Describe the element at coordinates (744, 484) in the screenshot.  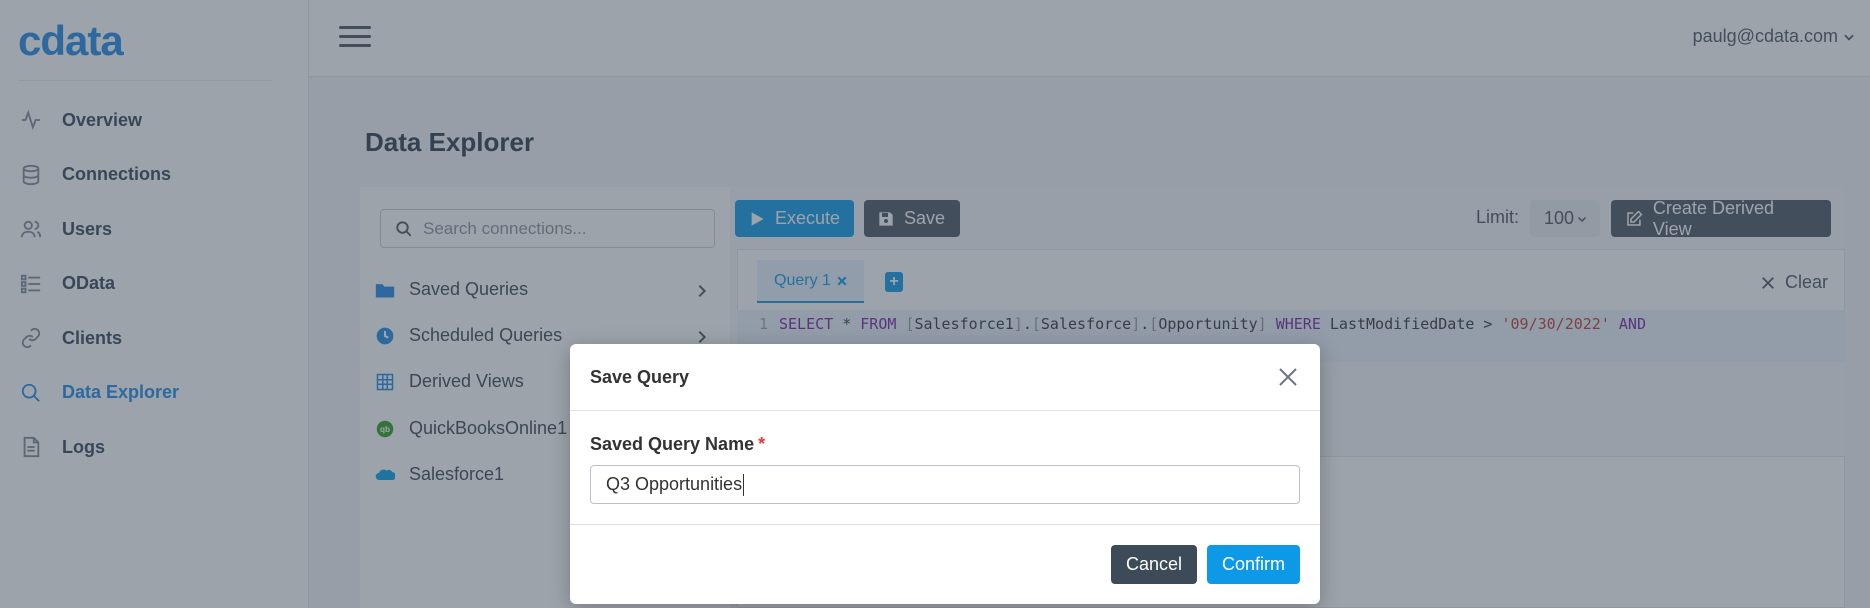
I see `text-caret` at that location.